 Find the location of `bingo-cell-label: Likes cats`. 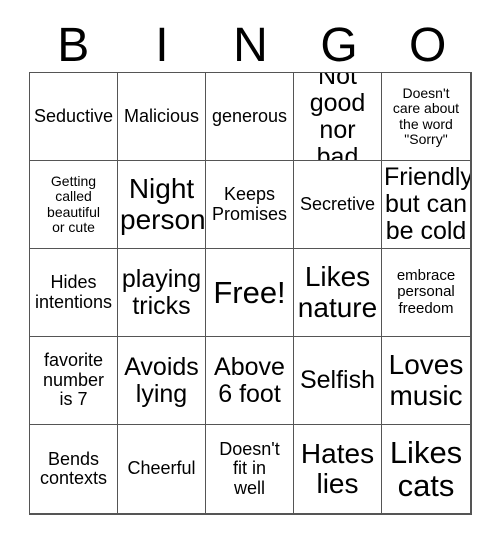

bingo-cell-label: Likes cats is located at coordinates (426, 468).